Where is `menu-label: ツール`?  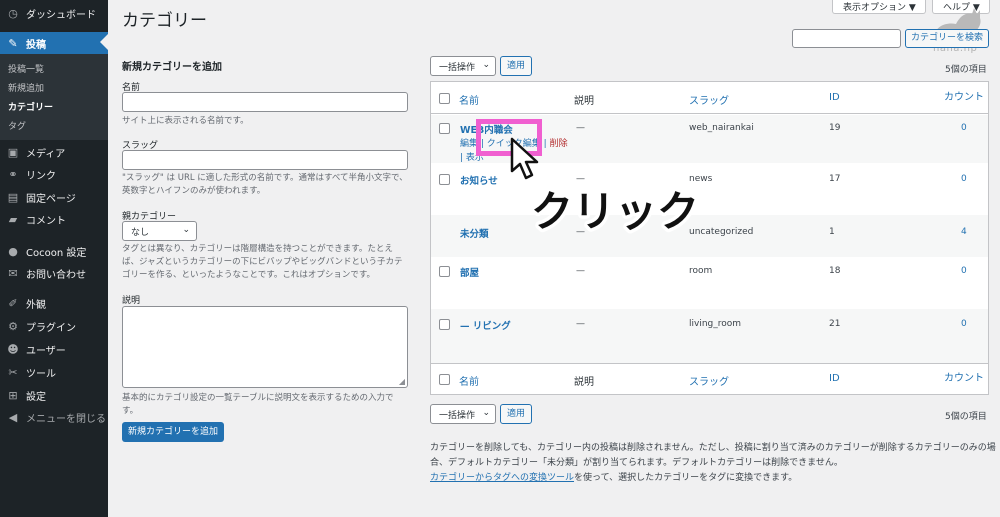 menu-label: ツール is located at coordinates (41, 374).